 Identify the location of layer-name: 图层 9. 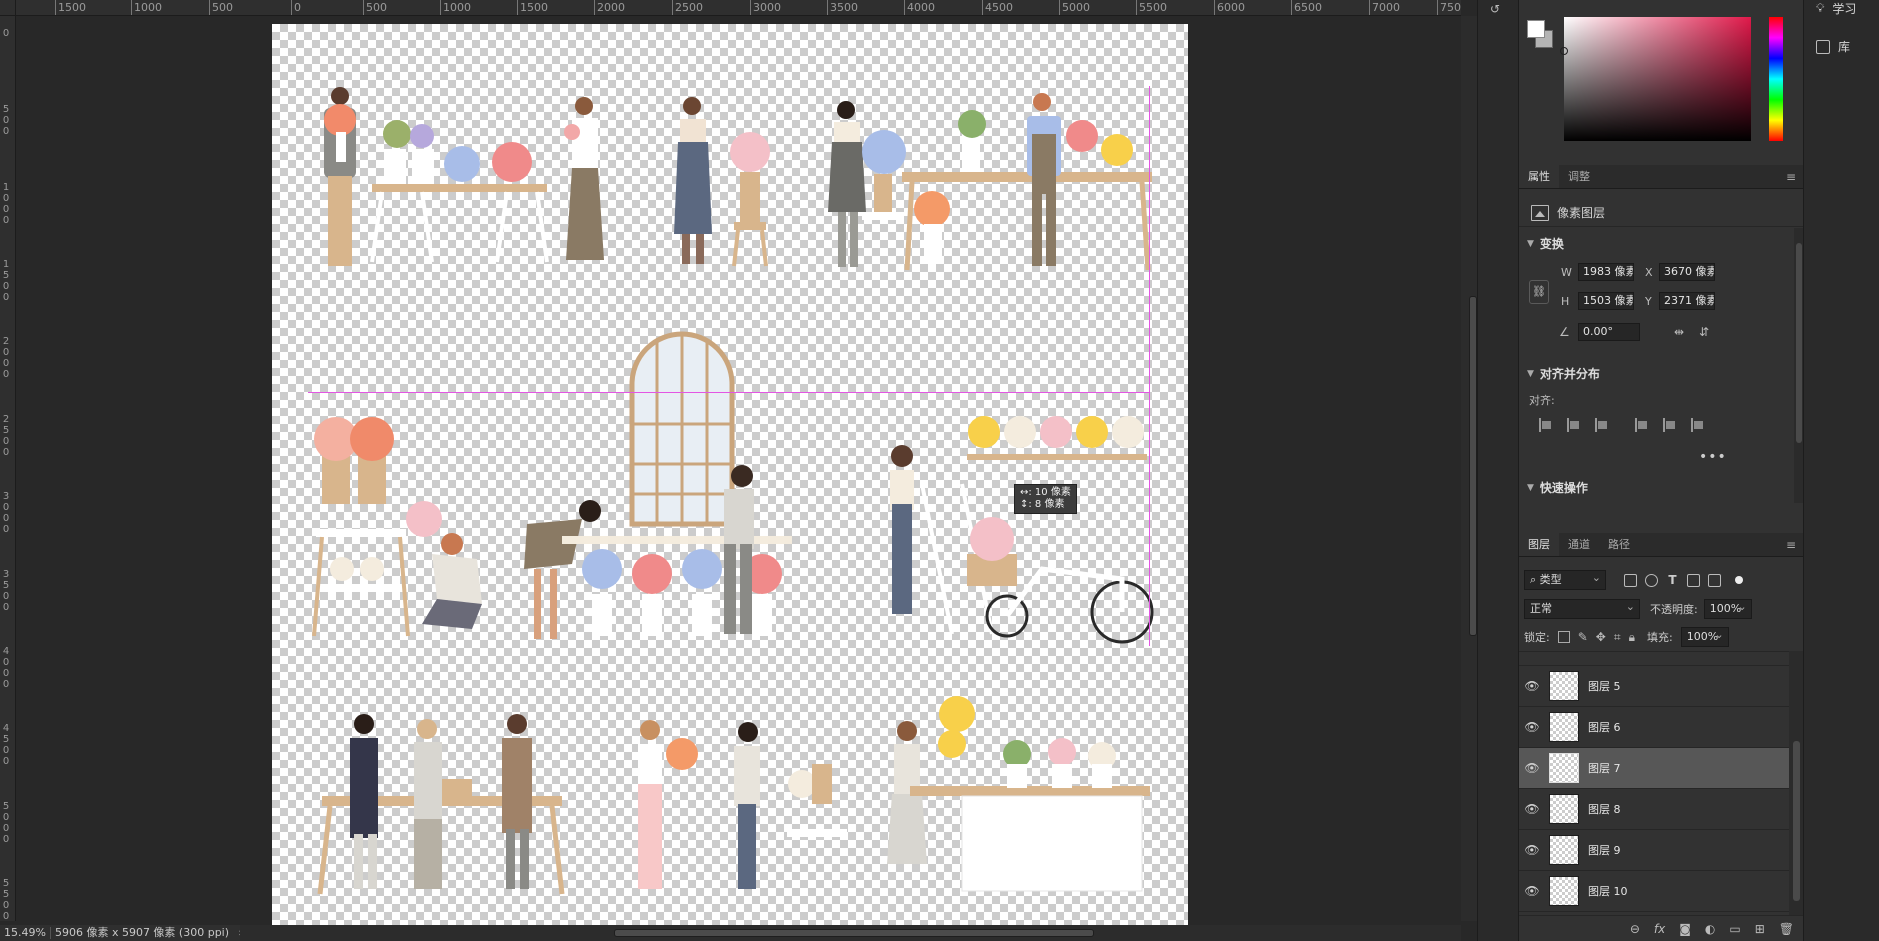
(1604, 850).